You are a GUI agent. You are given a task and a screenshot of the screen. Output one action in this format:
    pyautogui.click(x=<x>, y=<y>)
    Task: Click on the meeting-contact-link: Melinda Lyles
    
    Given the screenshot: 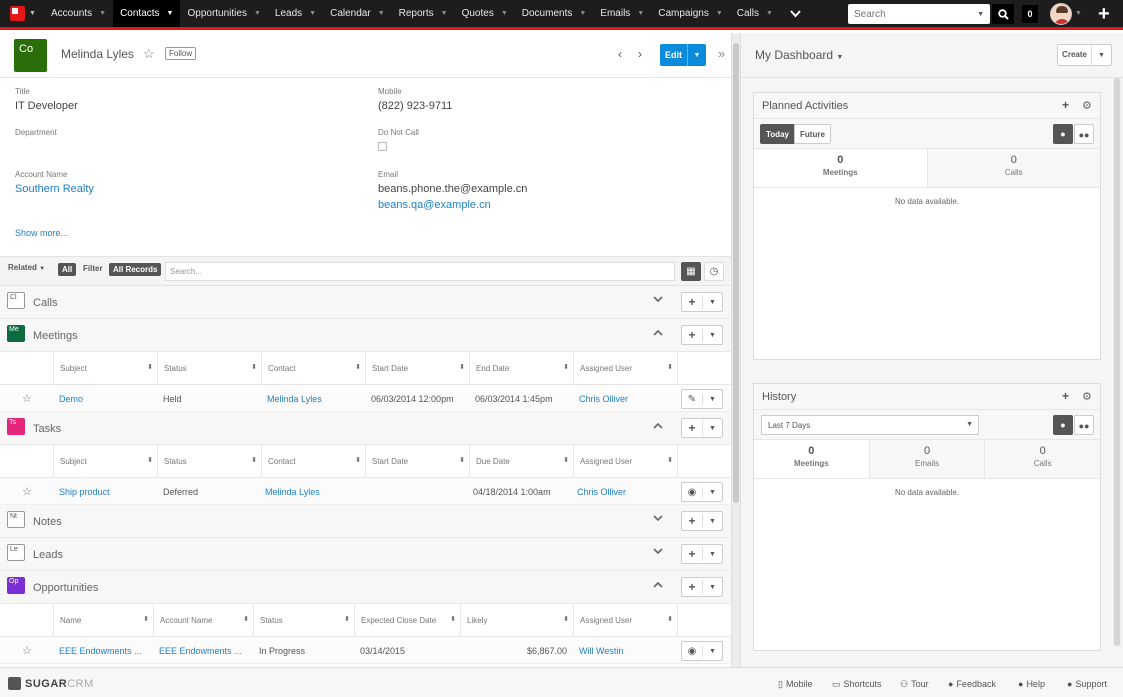 What is the action you would take?
    pyautogui.click(x=294, y=399)
    